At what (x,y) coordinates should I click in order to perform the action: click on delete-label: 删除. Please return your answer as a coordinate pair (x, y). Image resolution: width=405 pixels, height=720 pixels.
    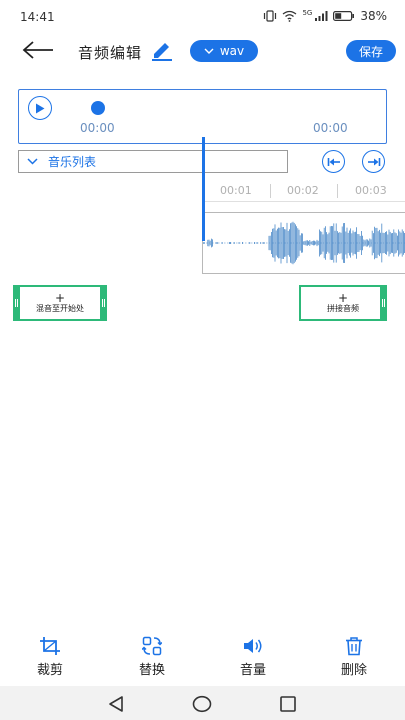
    Looking at the image, I should click on (353, 670).